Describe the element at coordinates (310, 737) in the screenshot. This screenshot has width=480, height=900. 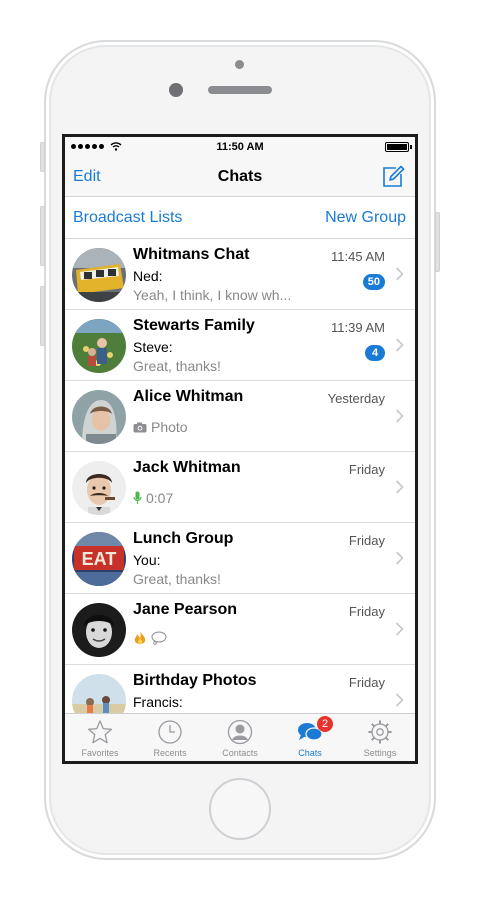
I see `tab-chats: 2 Chats` at that location.